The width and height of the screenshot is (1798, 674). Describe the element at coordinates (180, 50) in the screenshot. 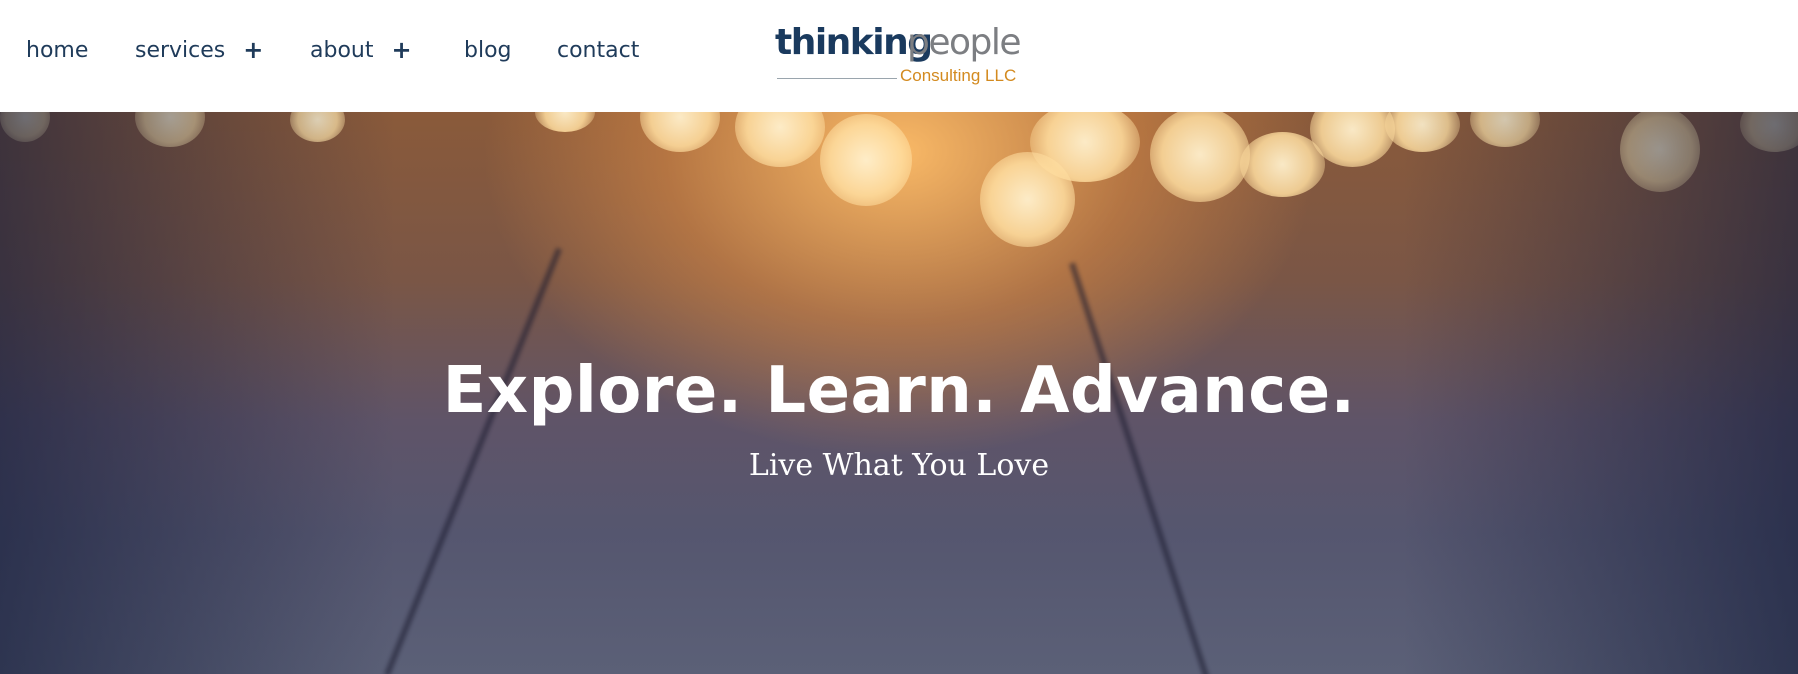

I see `nav-services-label: services` at that location.